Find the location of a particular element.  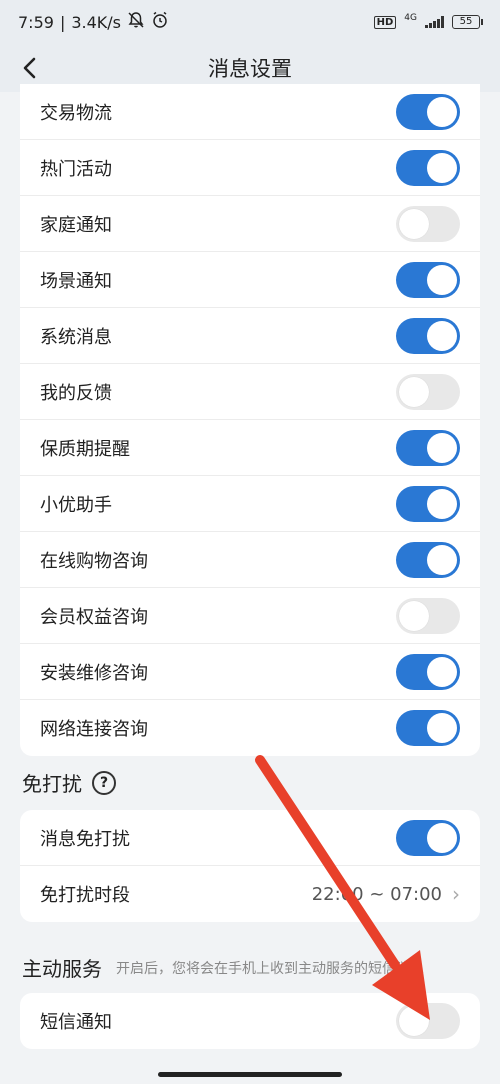

notification-label: 场景通知 is located at coordinates (76, 281).